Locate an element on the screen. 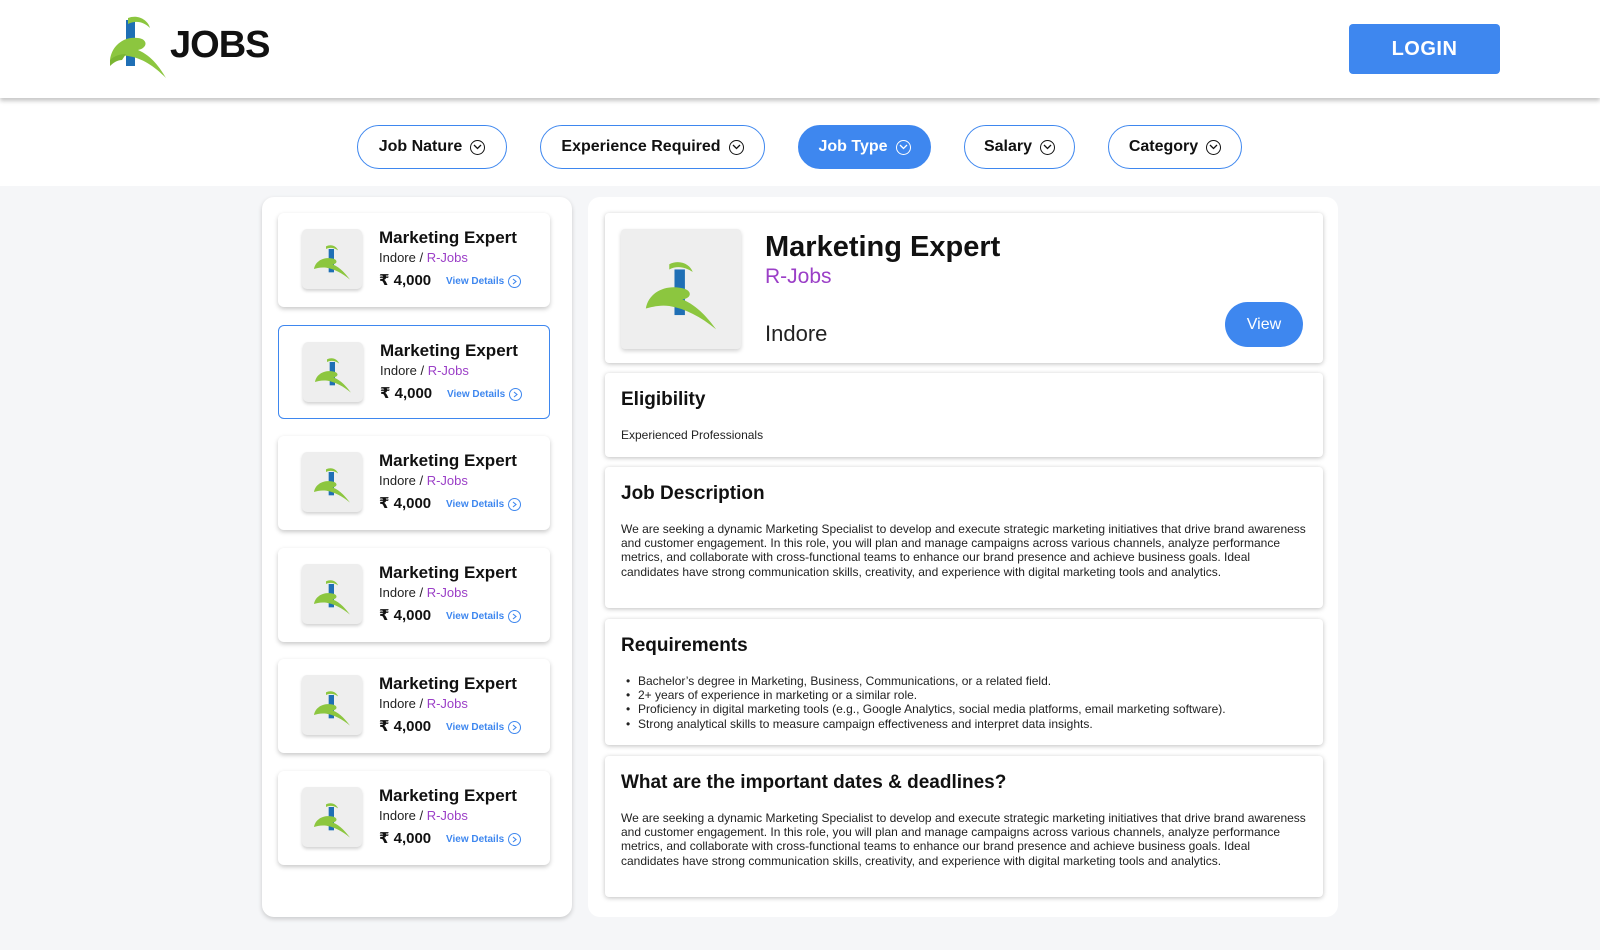  filter-category: Category is located at coordinates (1175, 147).